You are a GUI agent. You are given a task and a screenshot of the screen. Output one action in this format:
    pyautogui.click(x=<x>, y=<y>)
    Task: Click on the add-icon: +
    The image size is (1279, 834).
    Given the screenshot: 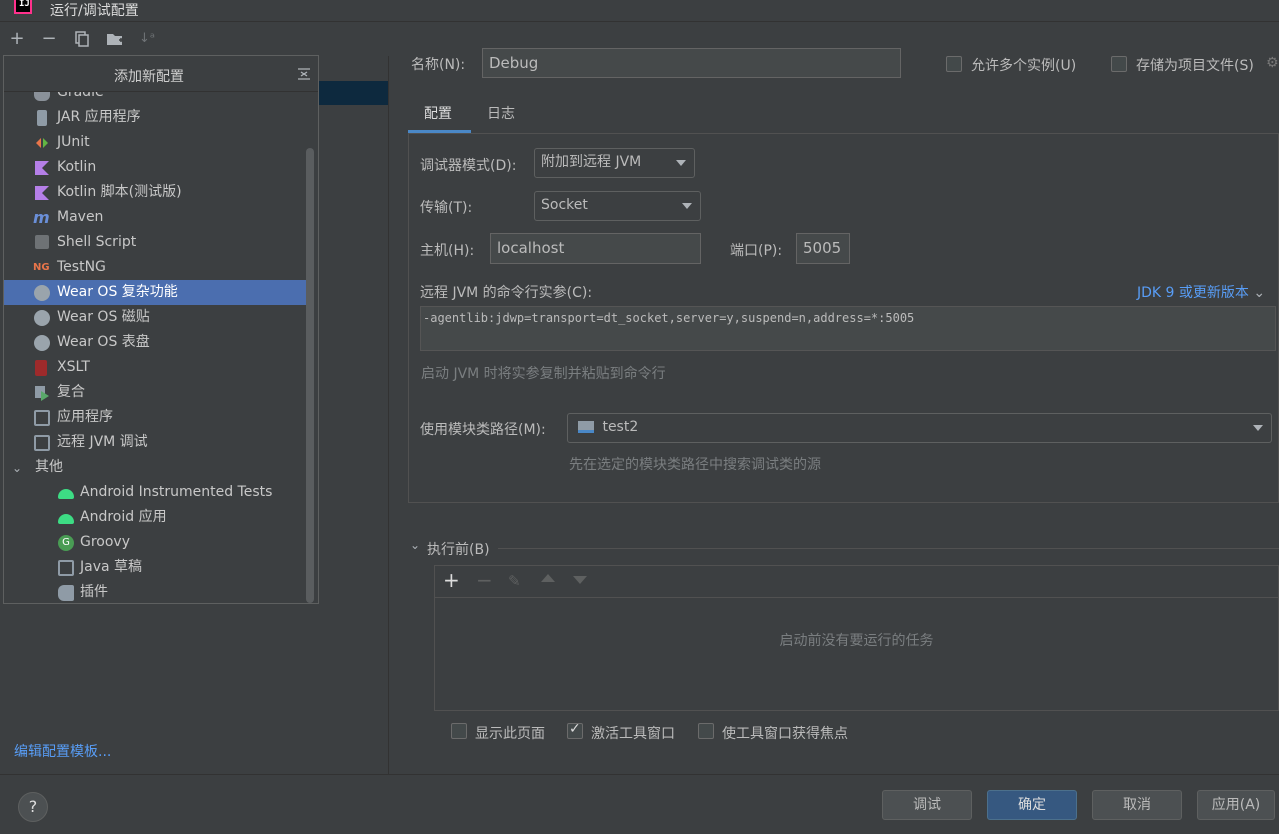 What is the action you would take?
    pyautogui.click(x=17, y=39)
    